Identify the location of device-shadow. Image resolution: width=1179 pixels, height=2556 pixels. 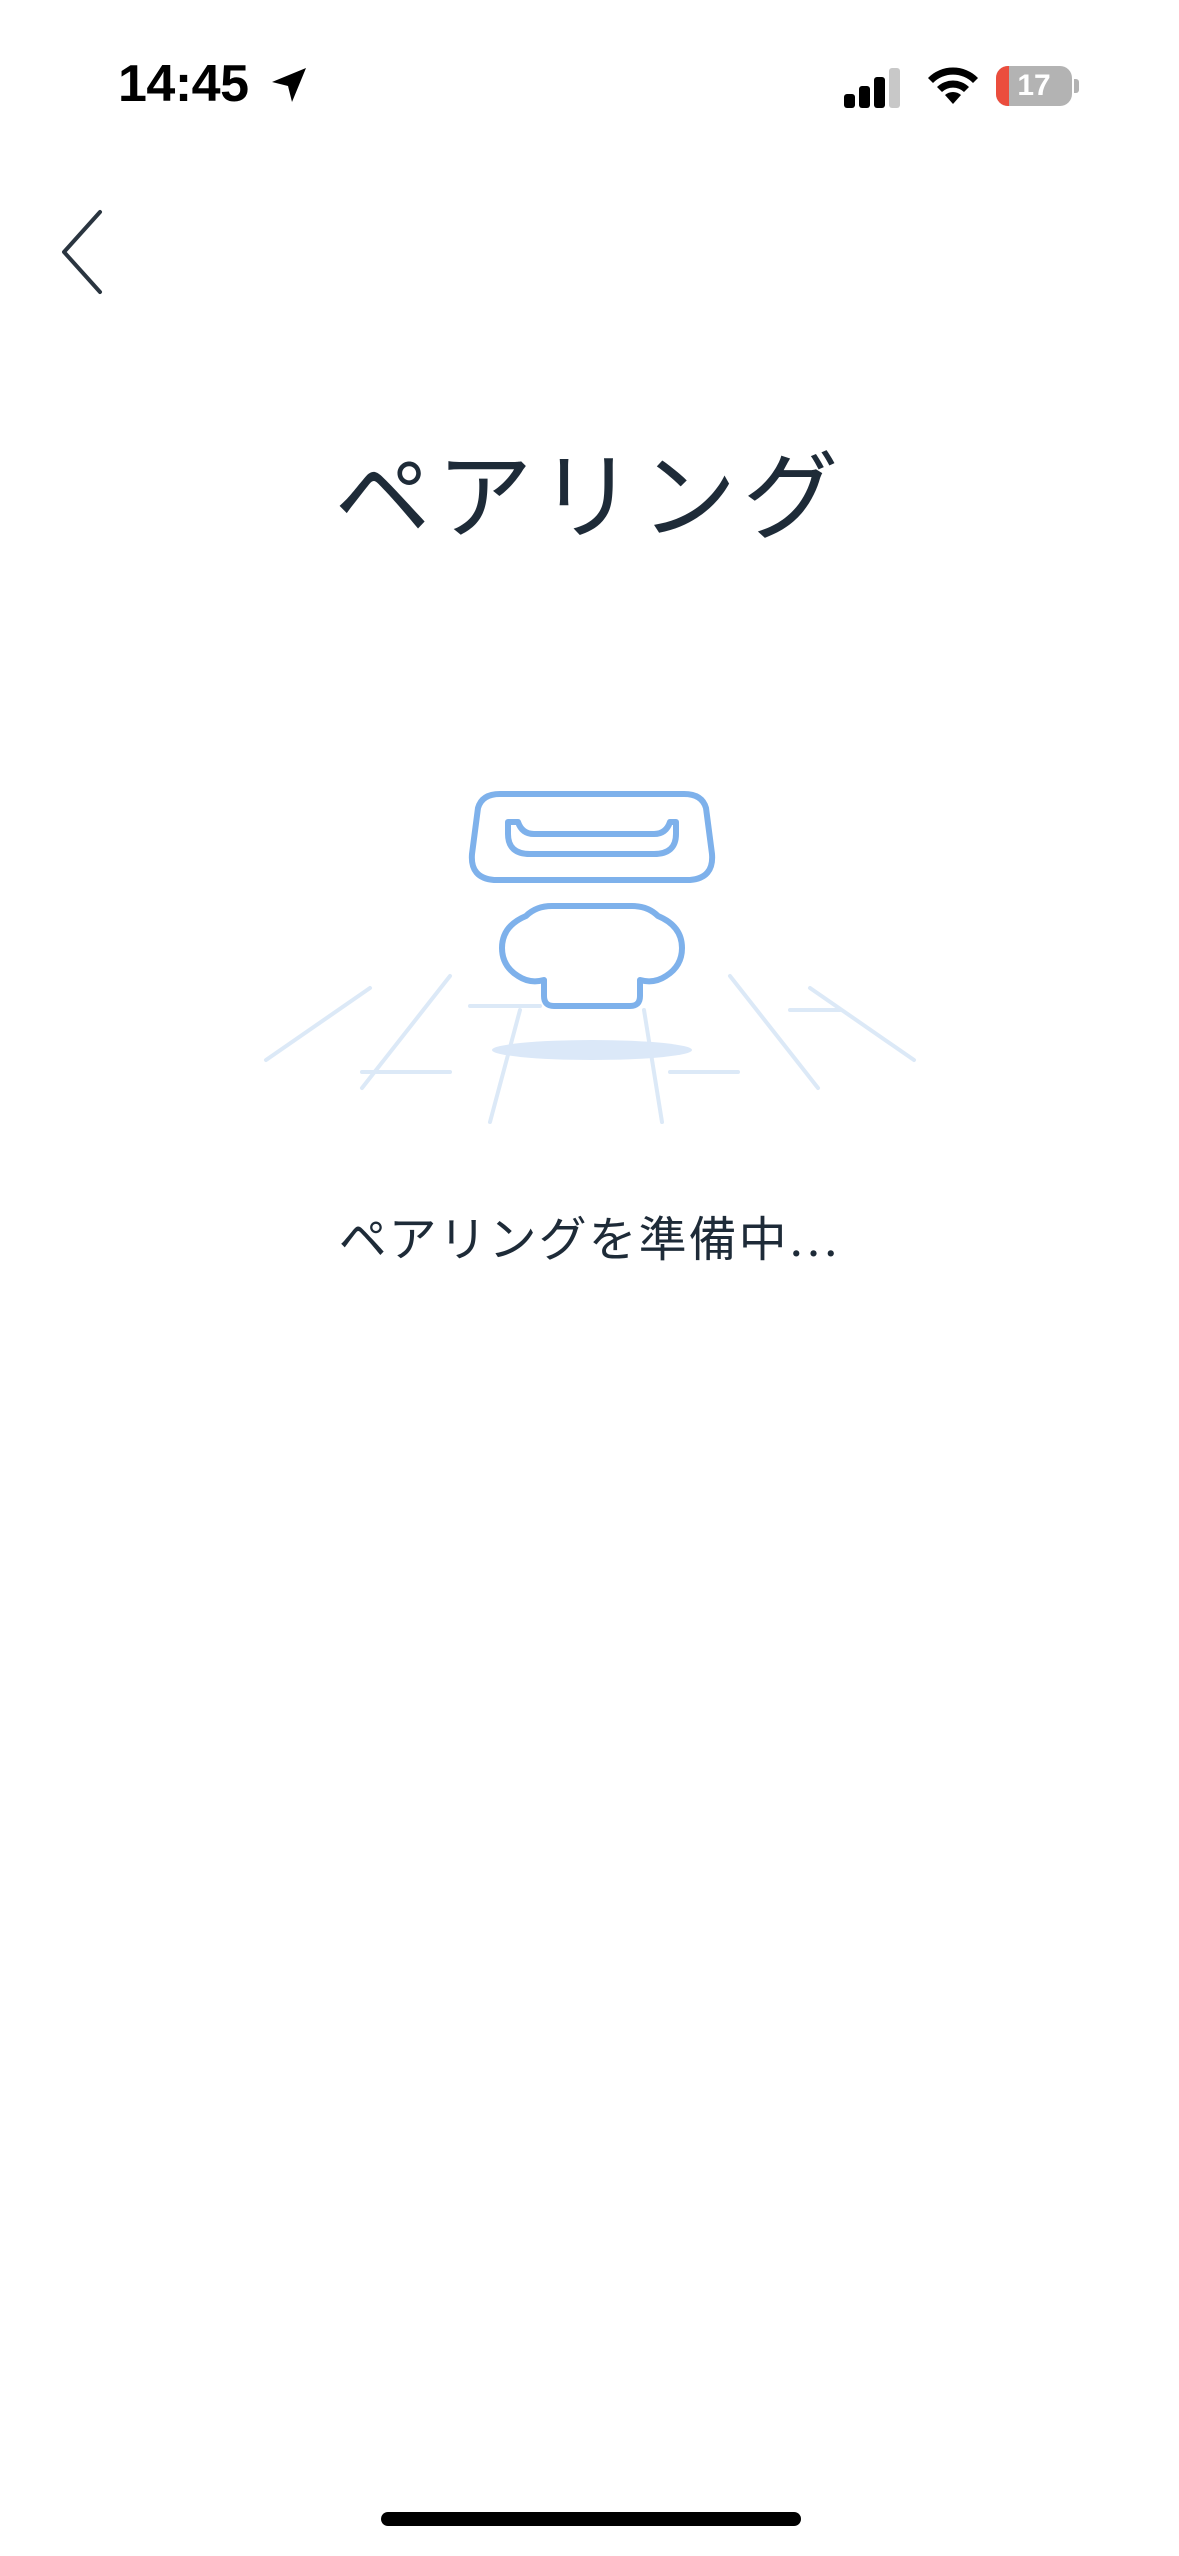
(592, 1050).